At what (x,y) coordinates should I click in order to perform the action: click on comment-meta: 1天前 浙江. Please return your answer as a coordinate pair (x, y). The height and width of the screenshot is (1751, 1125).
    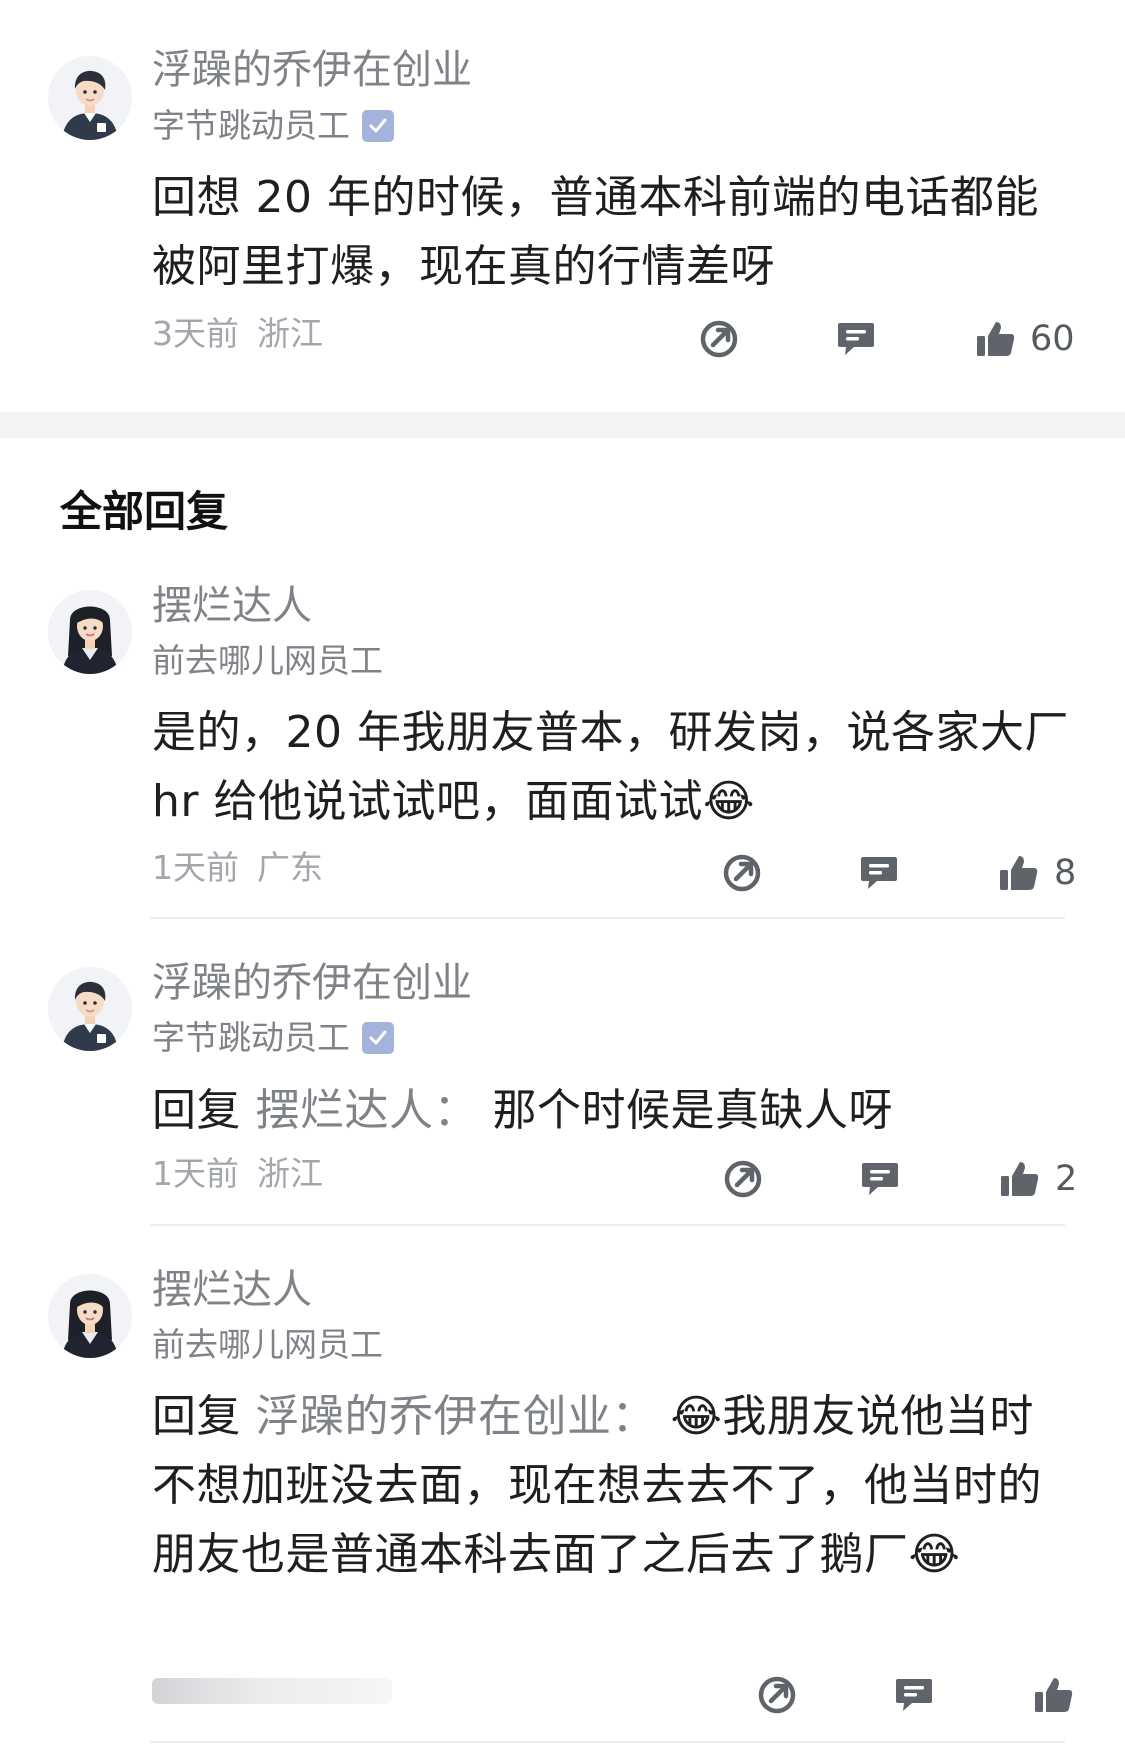
    Looking at the image, I should click on (237, 1174).